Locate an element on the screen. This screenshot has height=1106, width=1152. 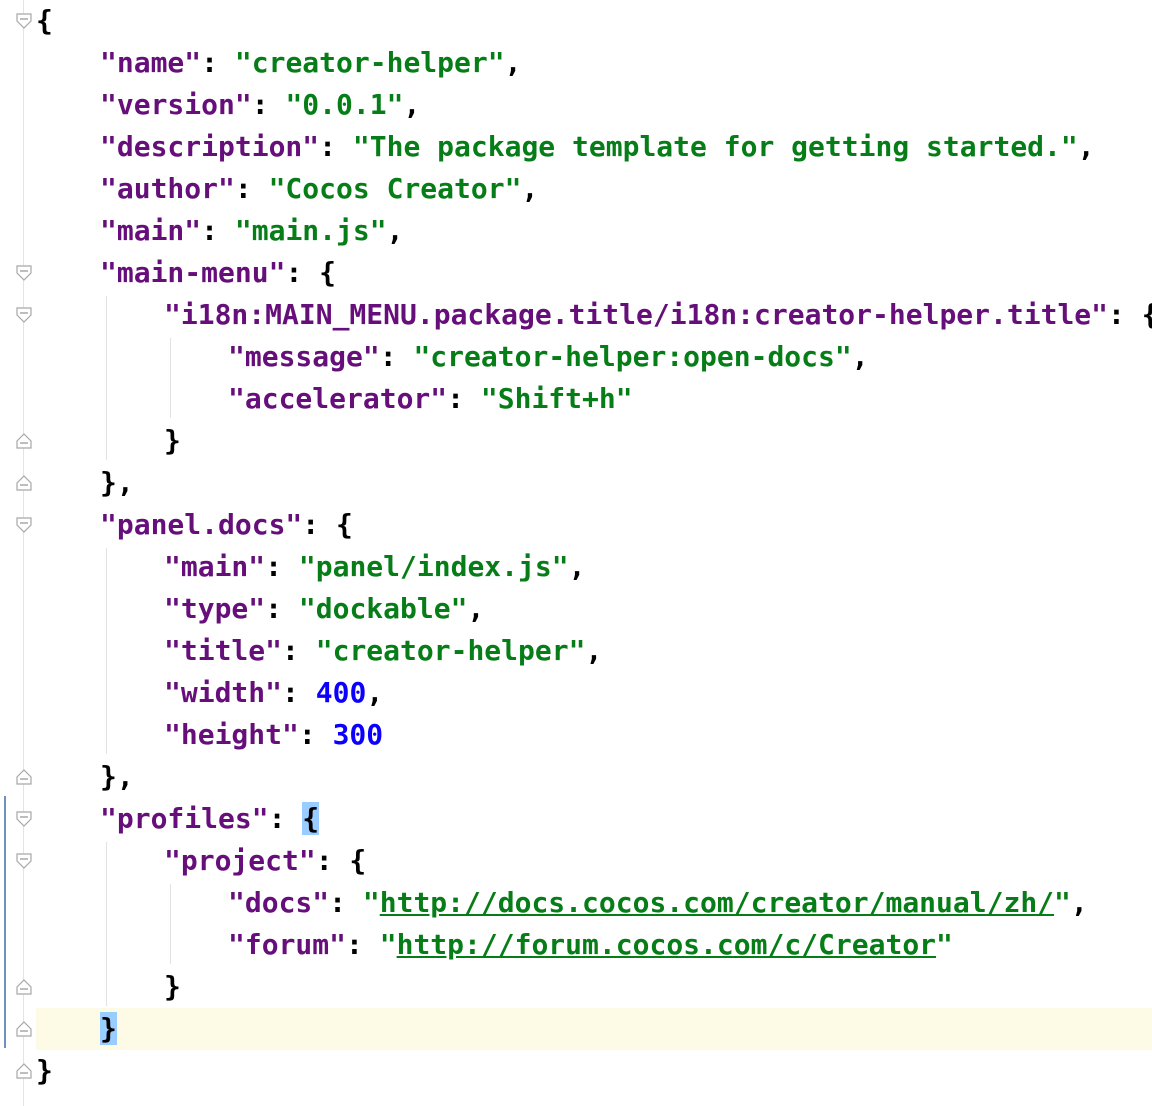
json-string: "dockable" is located at coordinates (383, 608).